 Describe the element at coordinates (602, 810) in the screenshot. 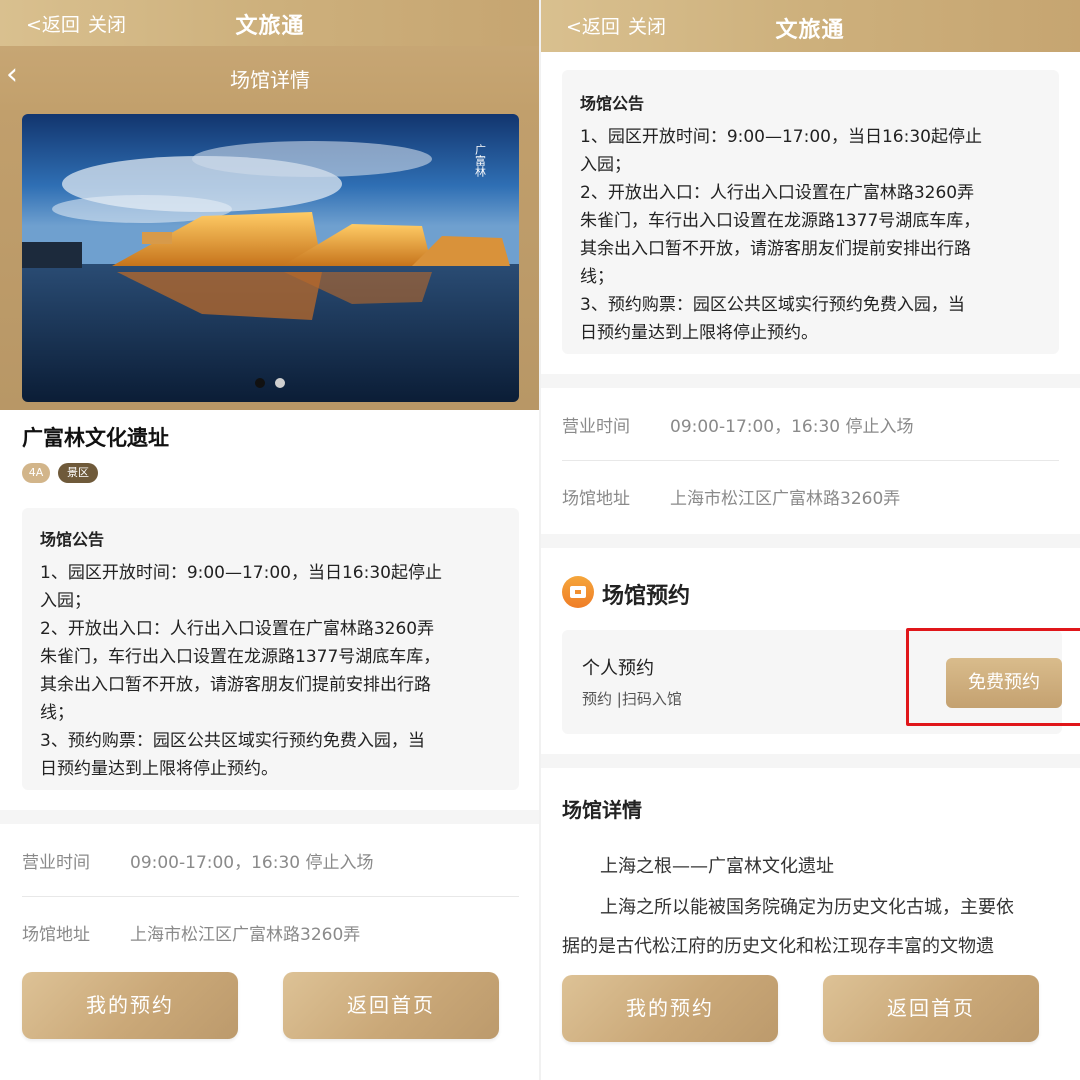

I see `detail-section-title: 场馆详情` at that location.